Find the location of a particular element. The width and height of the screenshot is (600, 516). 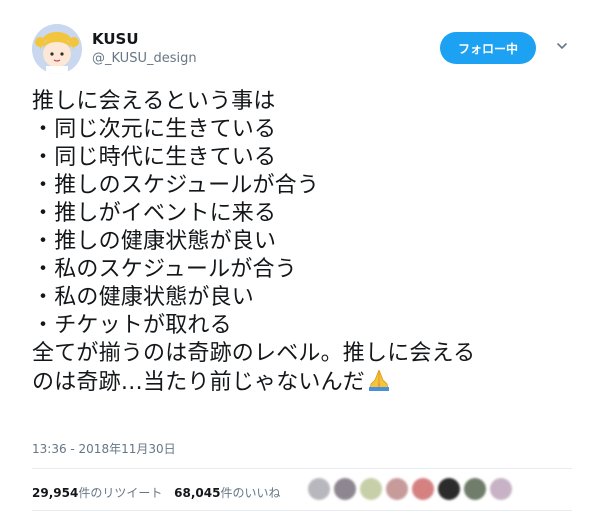

retweet-count: 29,954 is located at coordinates (55, 493).